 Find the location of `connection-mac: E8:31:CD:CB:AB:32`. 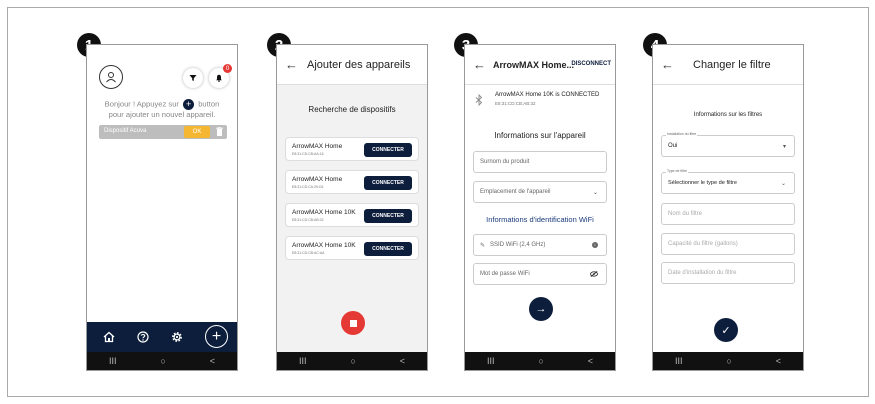

connection-mac: E8:31:CD:CB:AB:32 is located at coordinates (515, 103).